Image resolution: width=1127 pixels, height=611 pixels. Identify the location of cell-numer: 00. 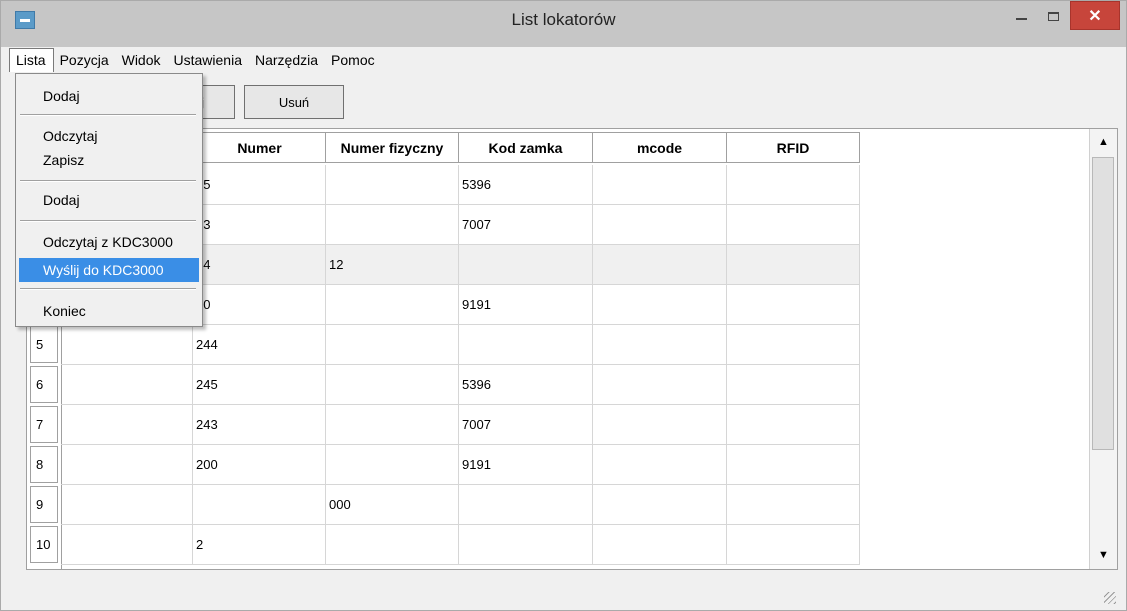
(259, 305).